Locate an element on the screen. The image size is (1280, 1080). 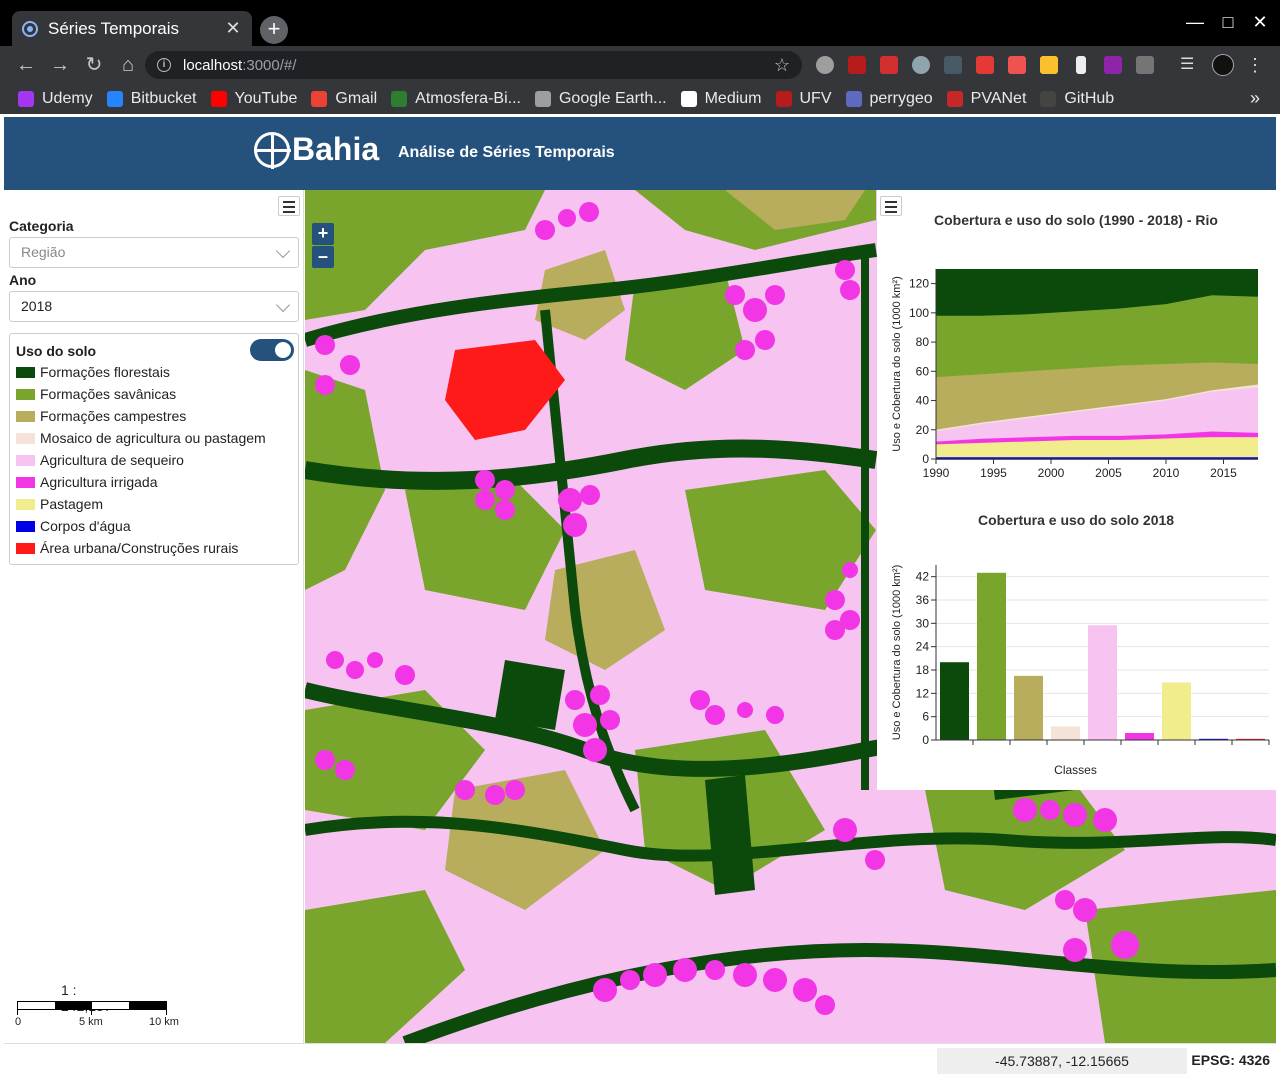
legend-item: Formações campestres is located at coordinates (101, 416).